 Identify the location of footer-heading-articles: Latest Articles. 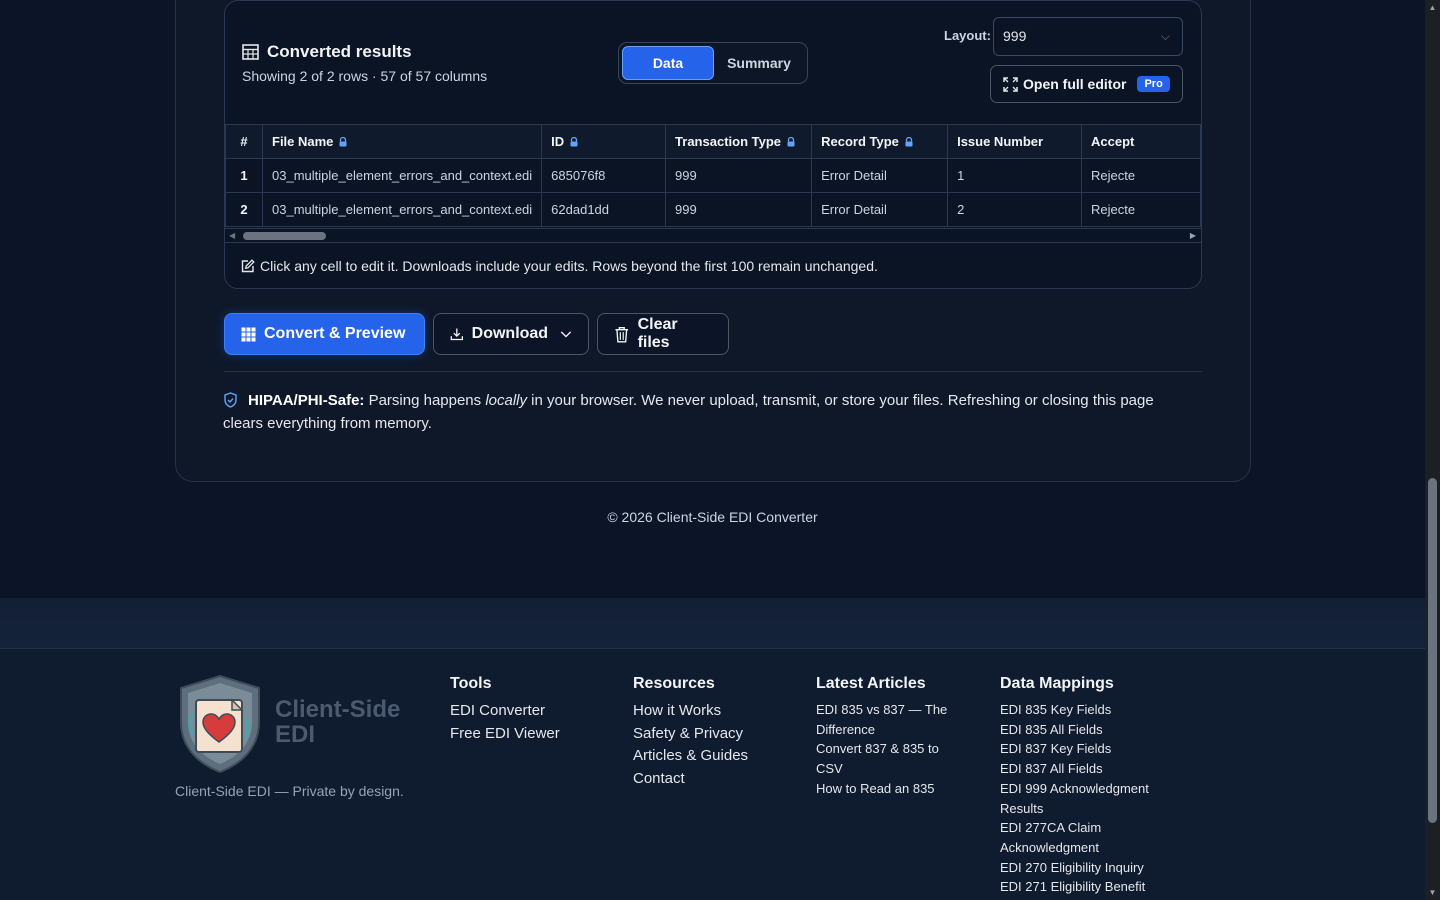
(871, 683).